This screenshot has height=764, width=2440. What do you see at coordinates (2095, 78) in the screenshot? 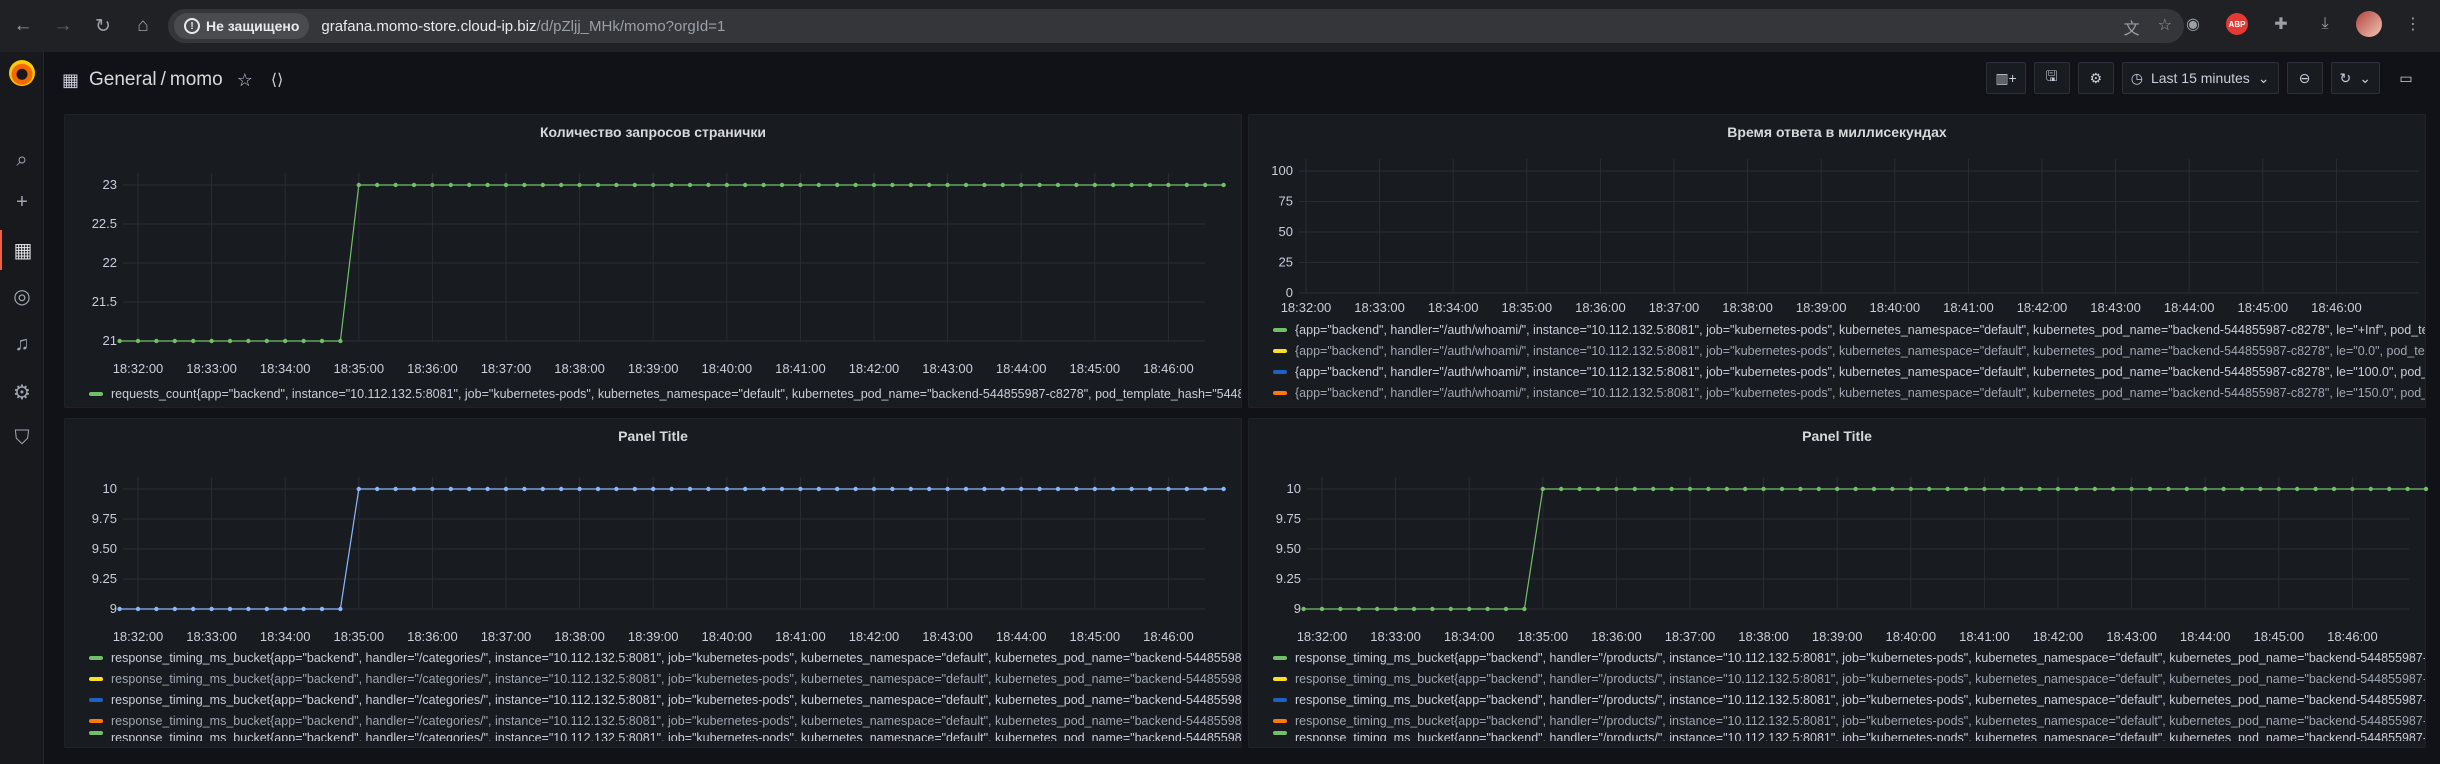
I see `dashboard-settings-button: ⚙` at bounding box center [2095, 78].